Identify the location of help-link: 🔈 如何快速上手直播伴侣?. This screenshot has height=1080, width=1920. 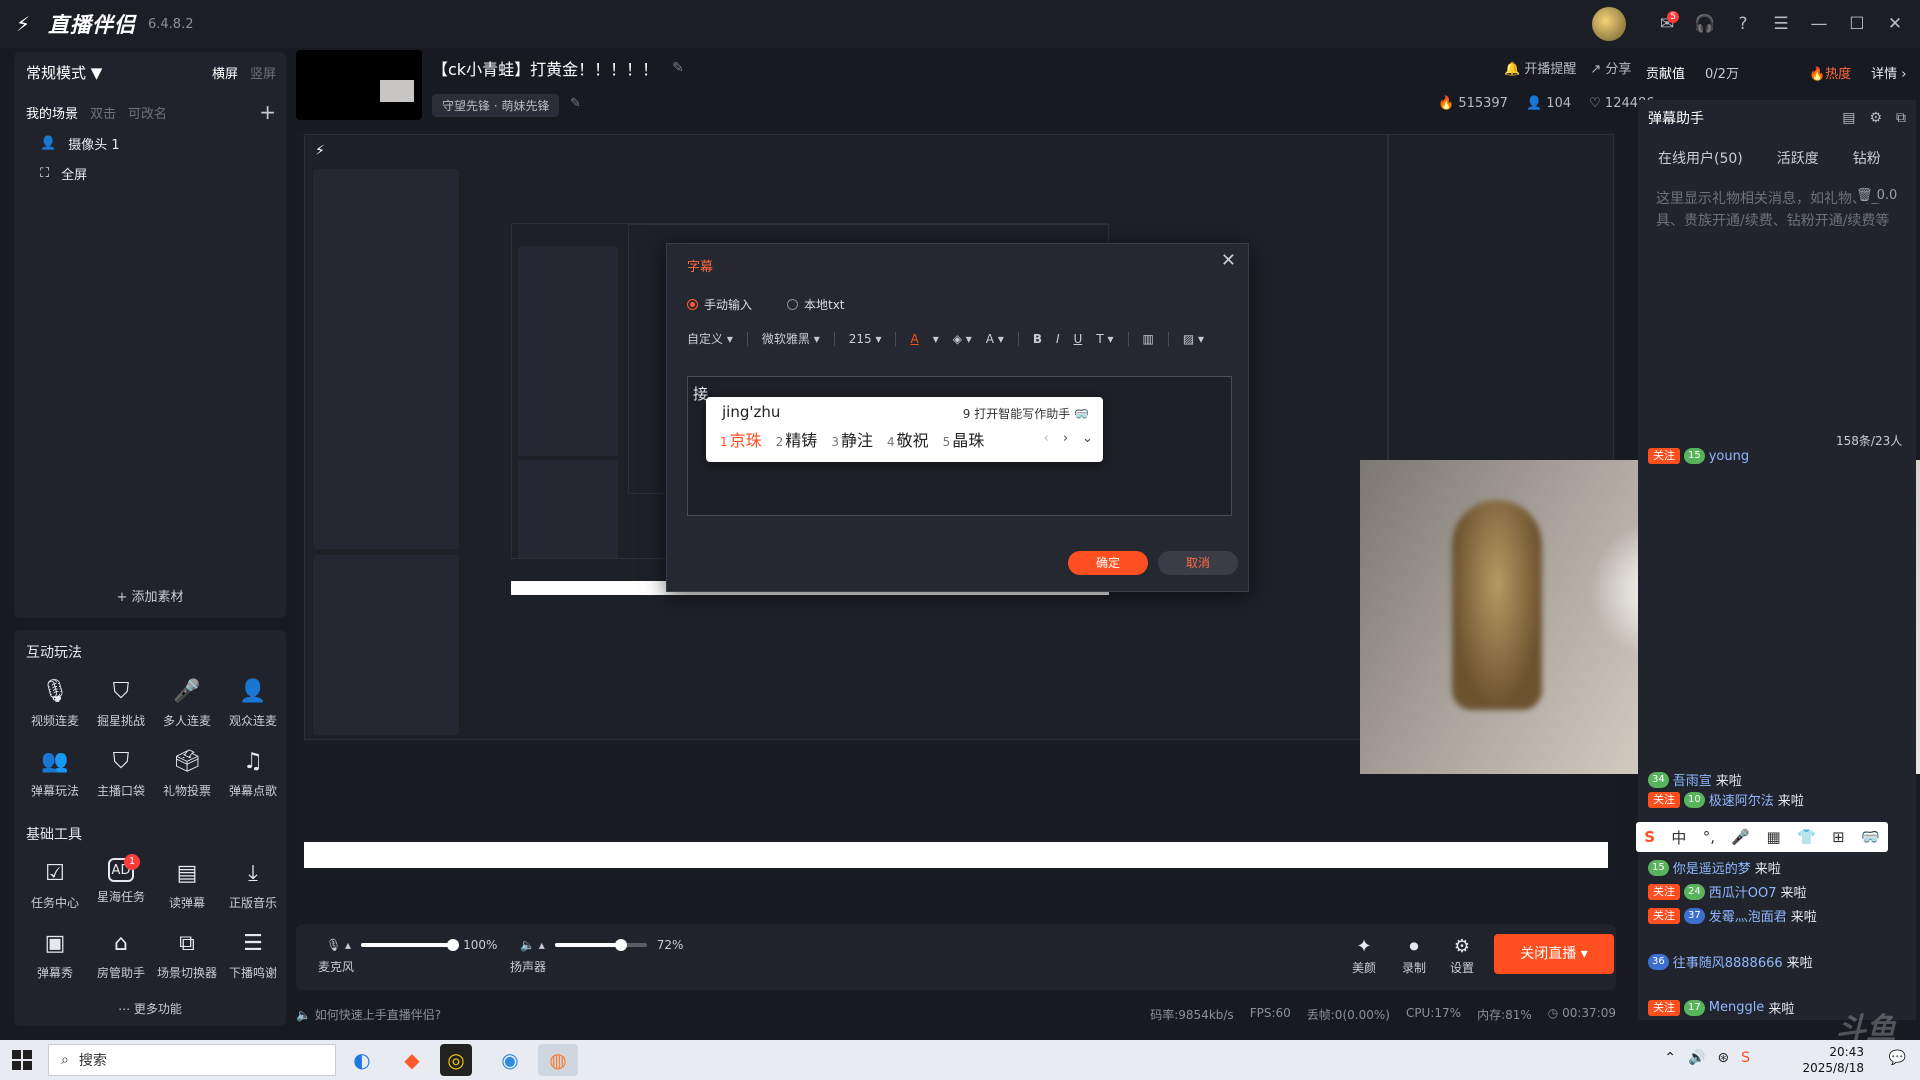
(368, 1014).